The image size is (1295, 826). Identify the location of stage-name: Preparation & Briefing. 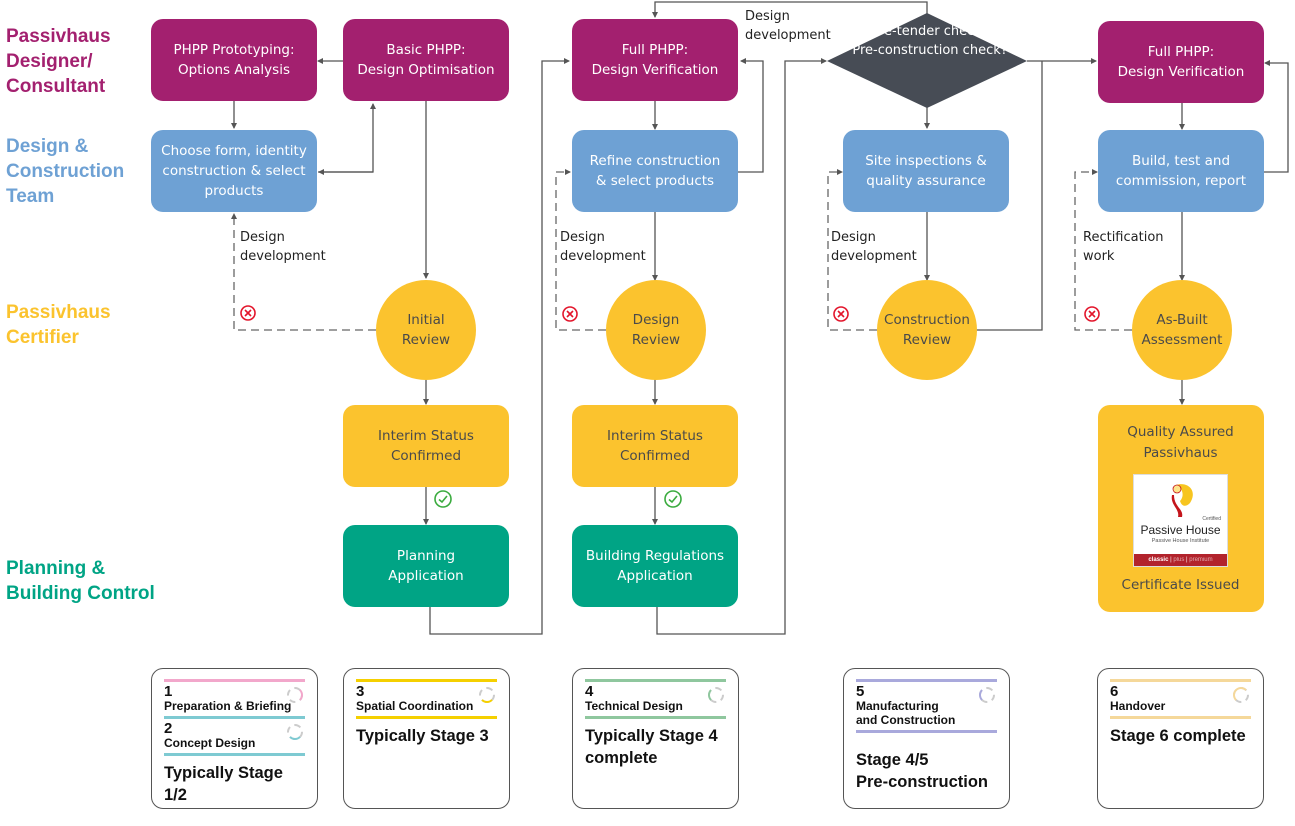
(228, 706).